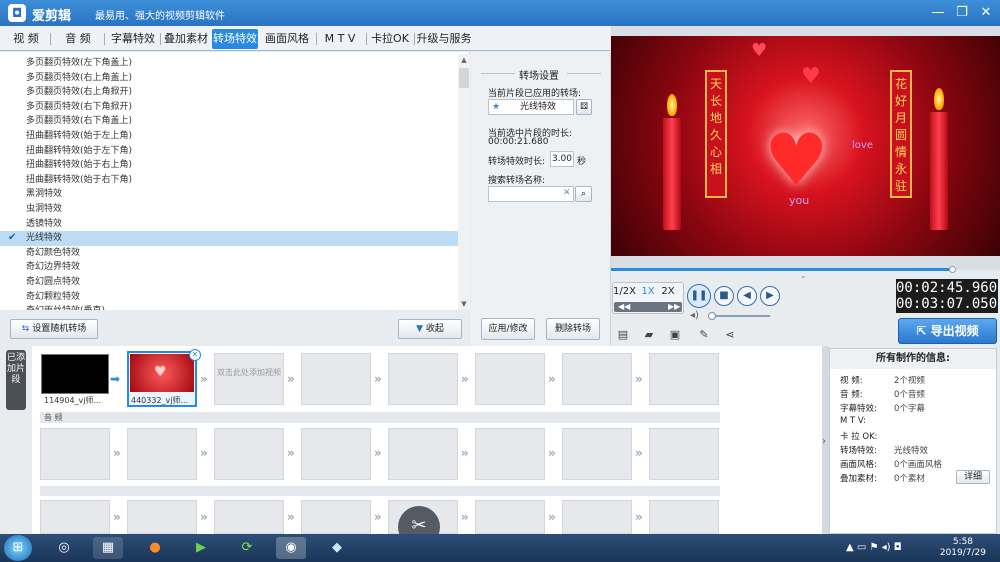 This screenshot has width=1000, height=562. What do you see at coordinates (699, 296) in the screenshot?
I see `pause-icon: ❚❚` at bounding box center [699, 296].